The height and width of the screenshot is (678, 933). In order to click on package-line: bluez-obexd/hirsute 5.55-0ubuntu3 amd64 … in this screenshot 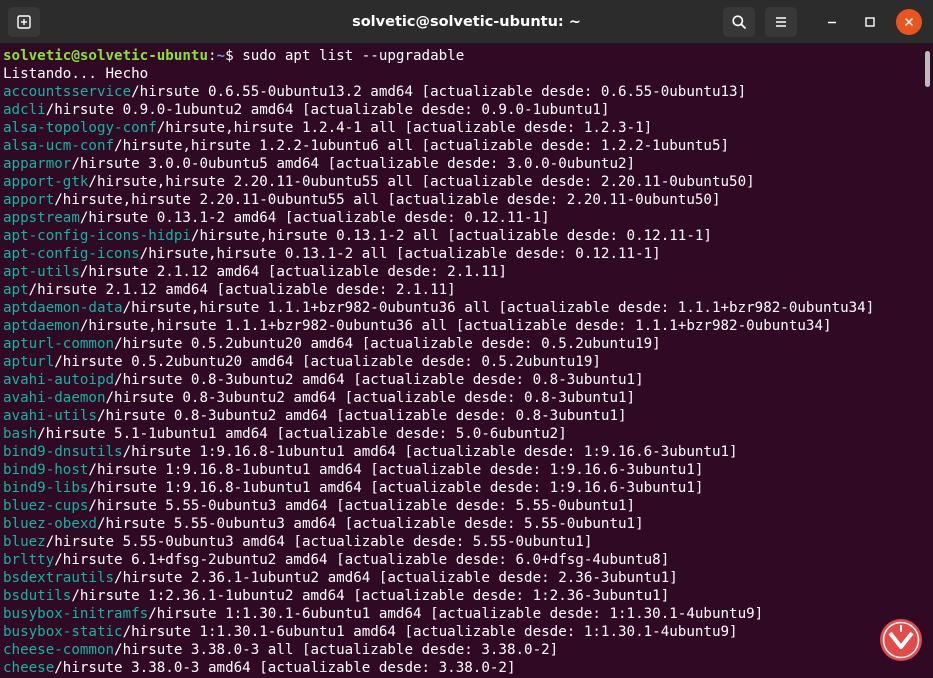, I will do `click(462, 524)`.